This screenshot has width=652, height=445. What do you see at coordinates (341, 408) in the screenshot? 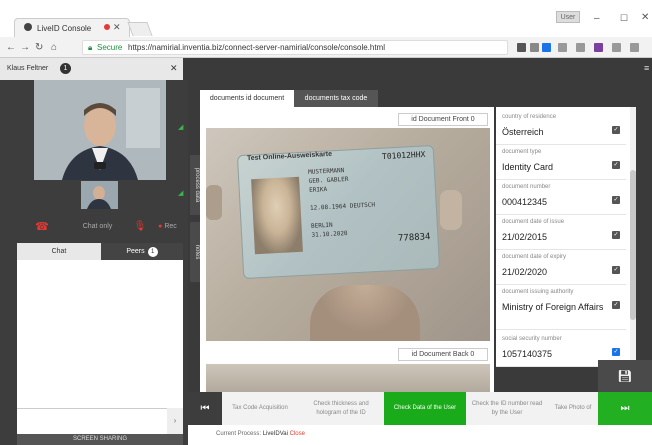
I see `step-check-thickness-hologram: Check thickness and hologram of the ID` at bounding box center [341, 408].